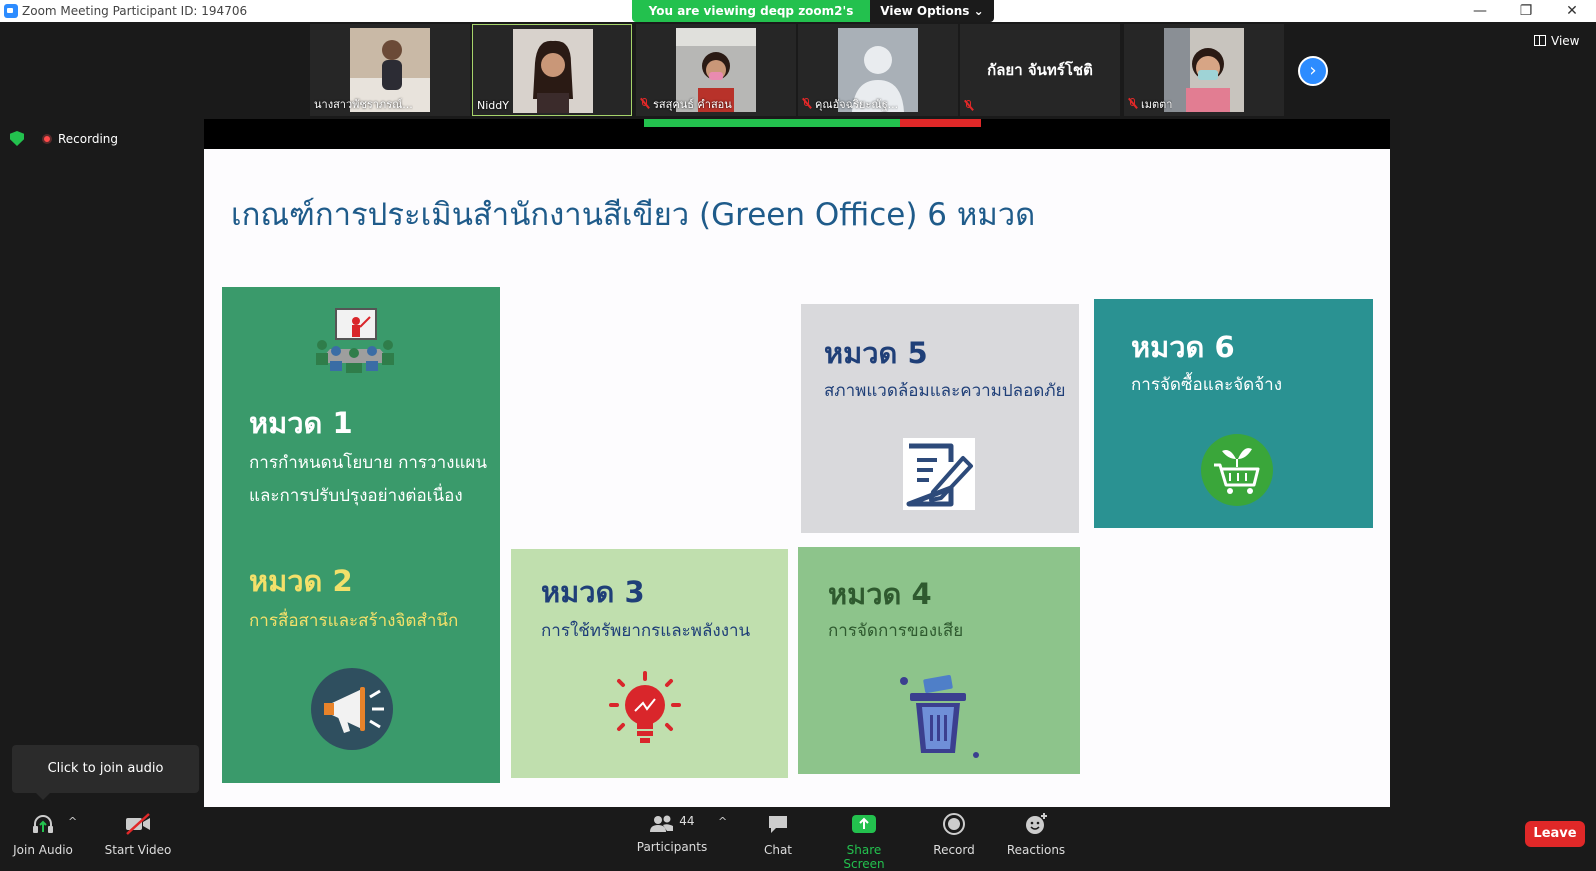 The height and width of the screenshot is (871, 1596). I want to click on reactions-label: Reactions, so click(1036, 850).